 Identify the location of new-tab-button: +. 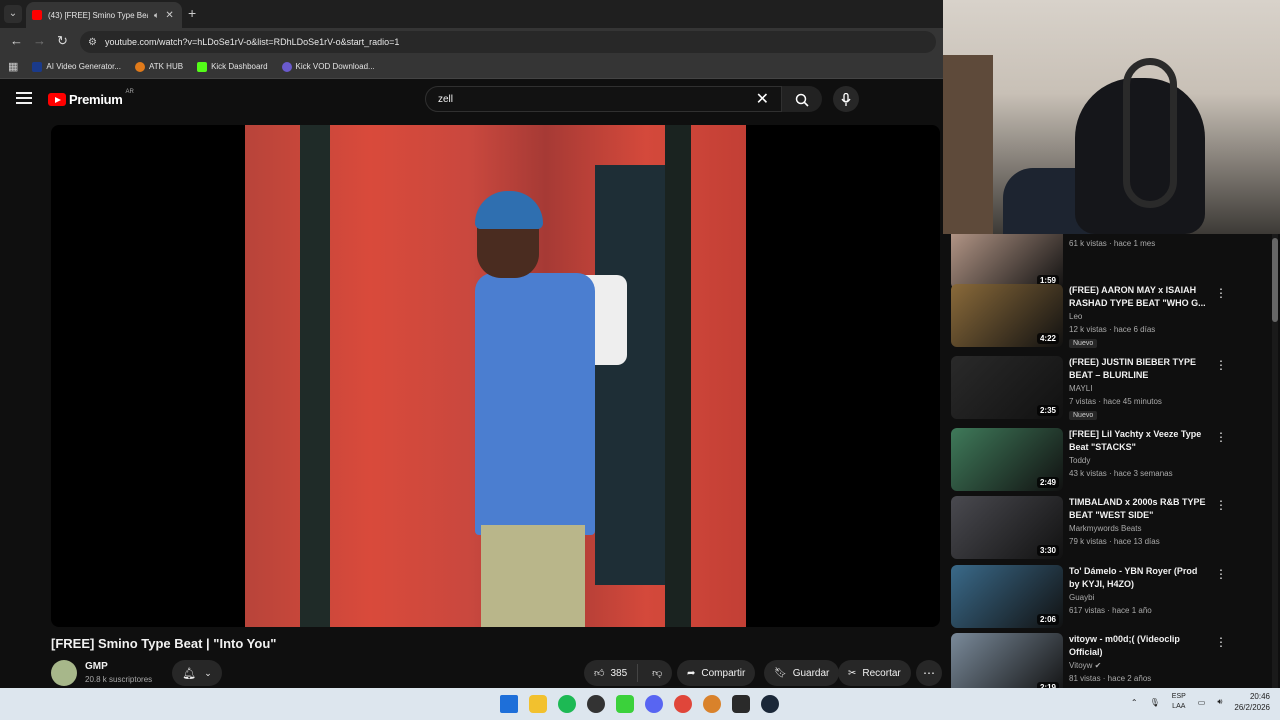
(192, 13).